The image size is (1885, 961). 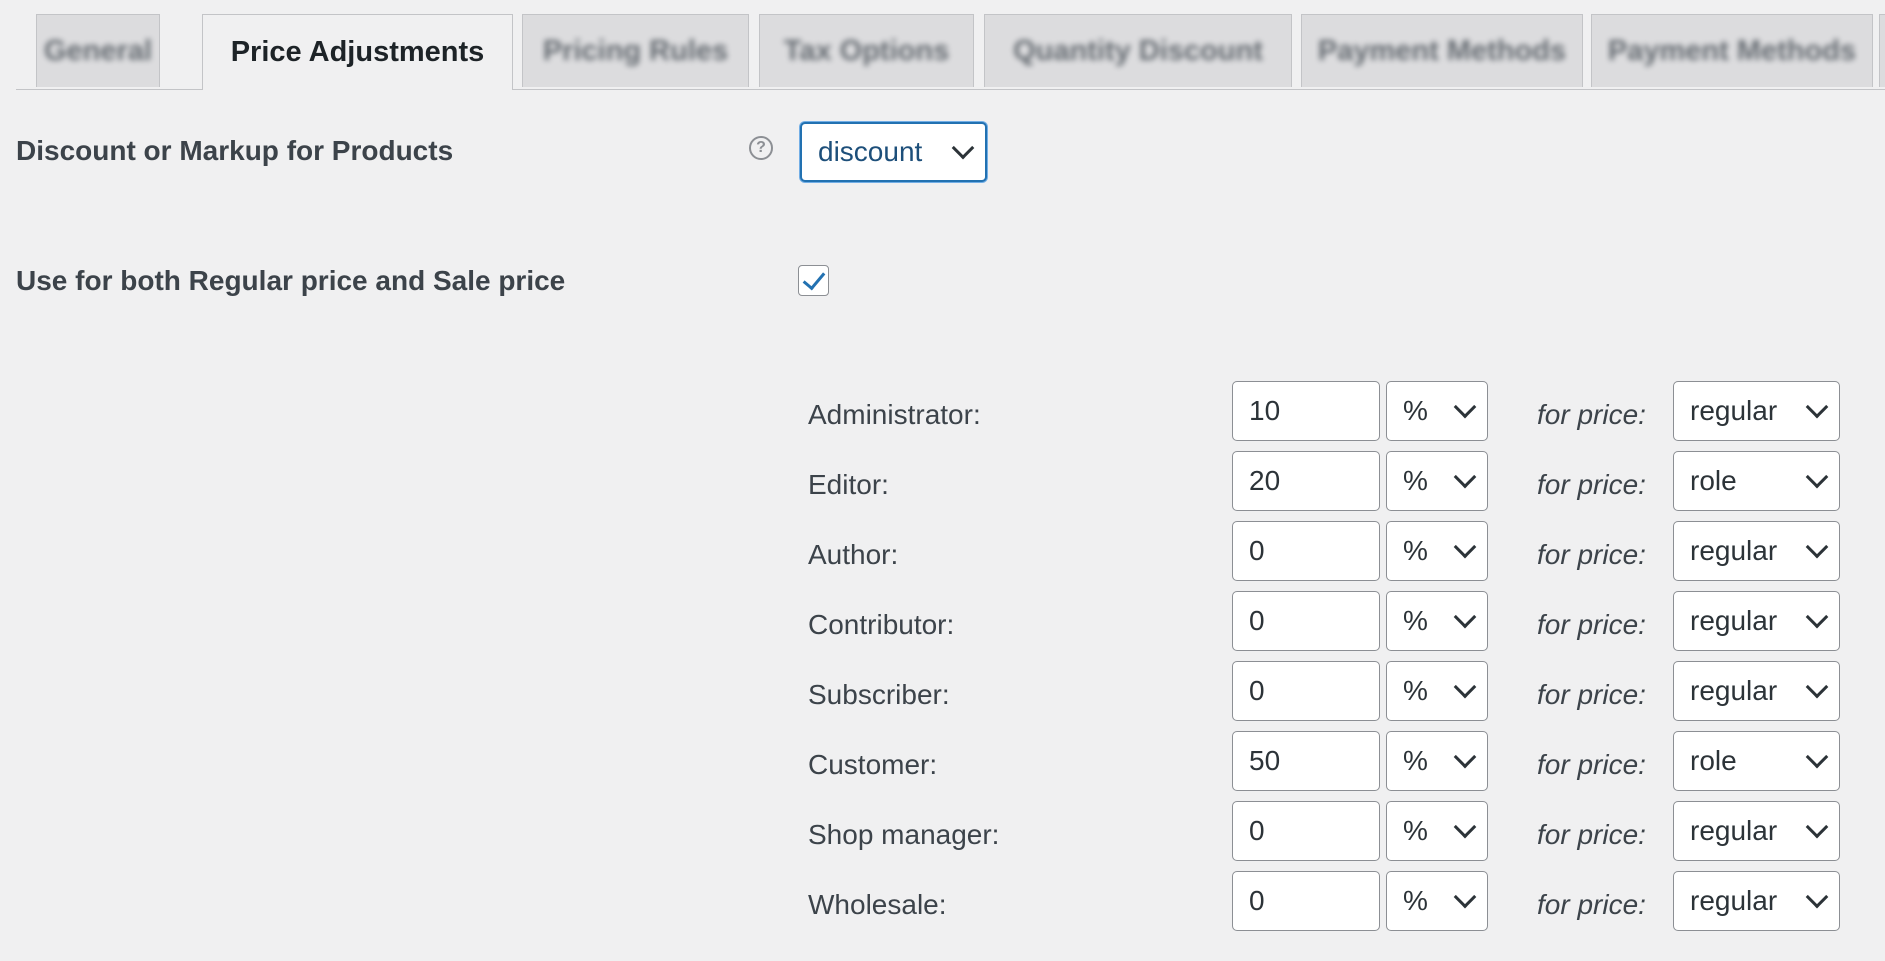 What do you see at coordinates (1882, 50) in the screenshot?
I see `tab-overflow` at bounding box center [1882, 50].